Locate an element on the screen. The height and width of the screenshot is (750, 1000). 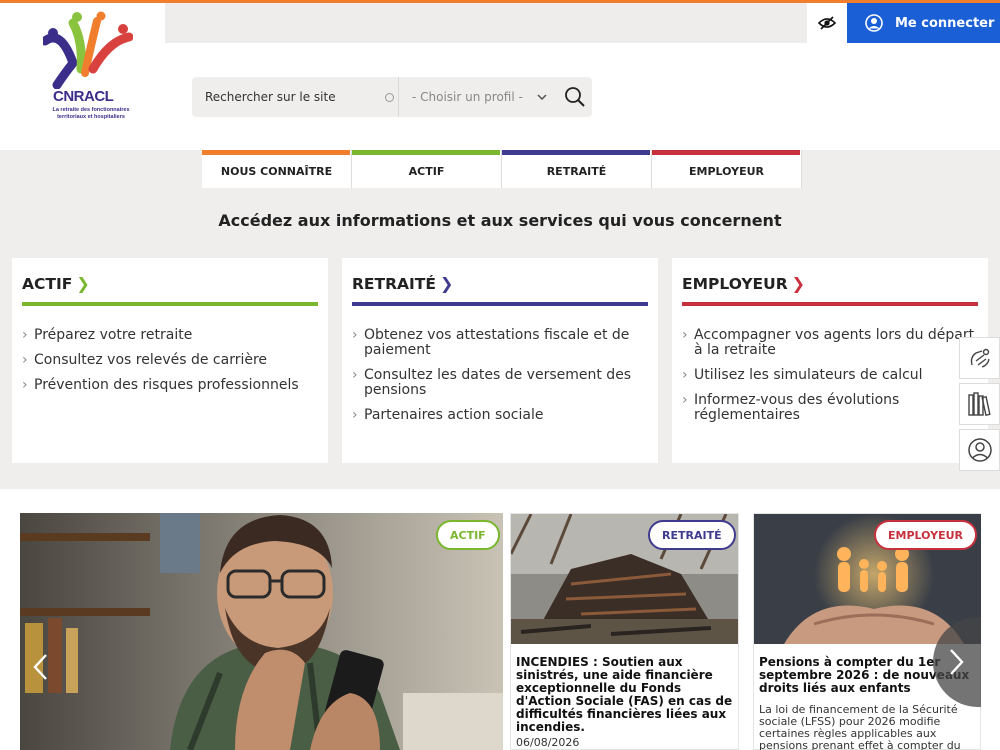
card-title-employeur: EMPLOYEUR ❯ is located at coordinates (830, 290).